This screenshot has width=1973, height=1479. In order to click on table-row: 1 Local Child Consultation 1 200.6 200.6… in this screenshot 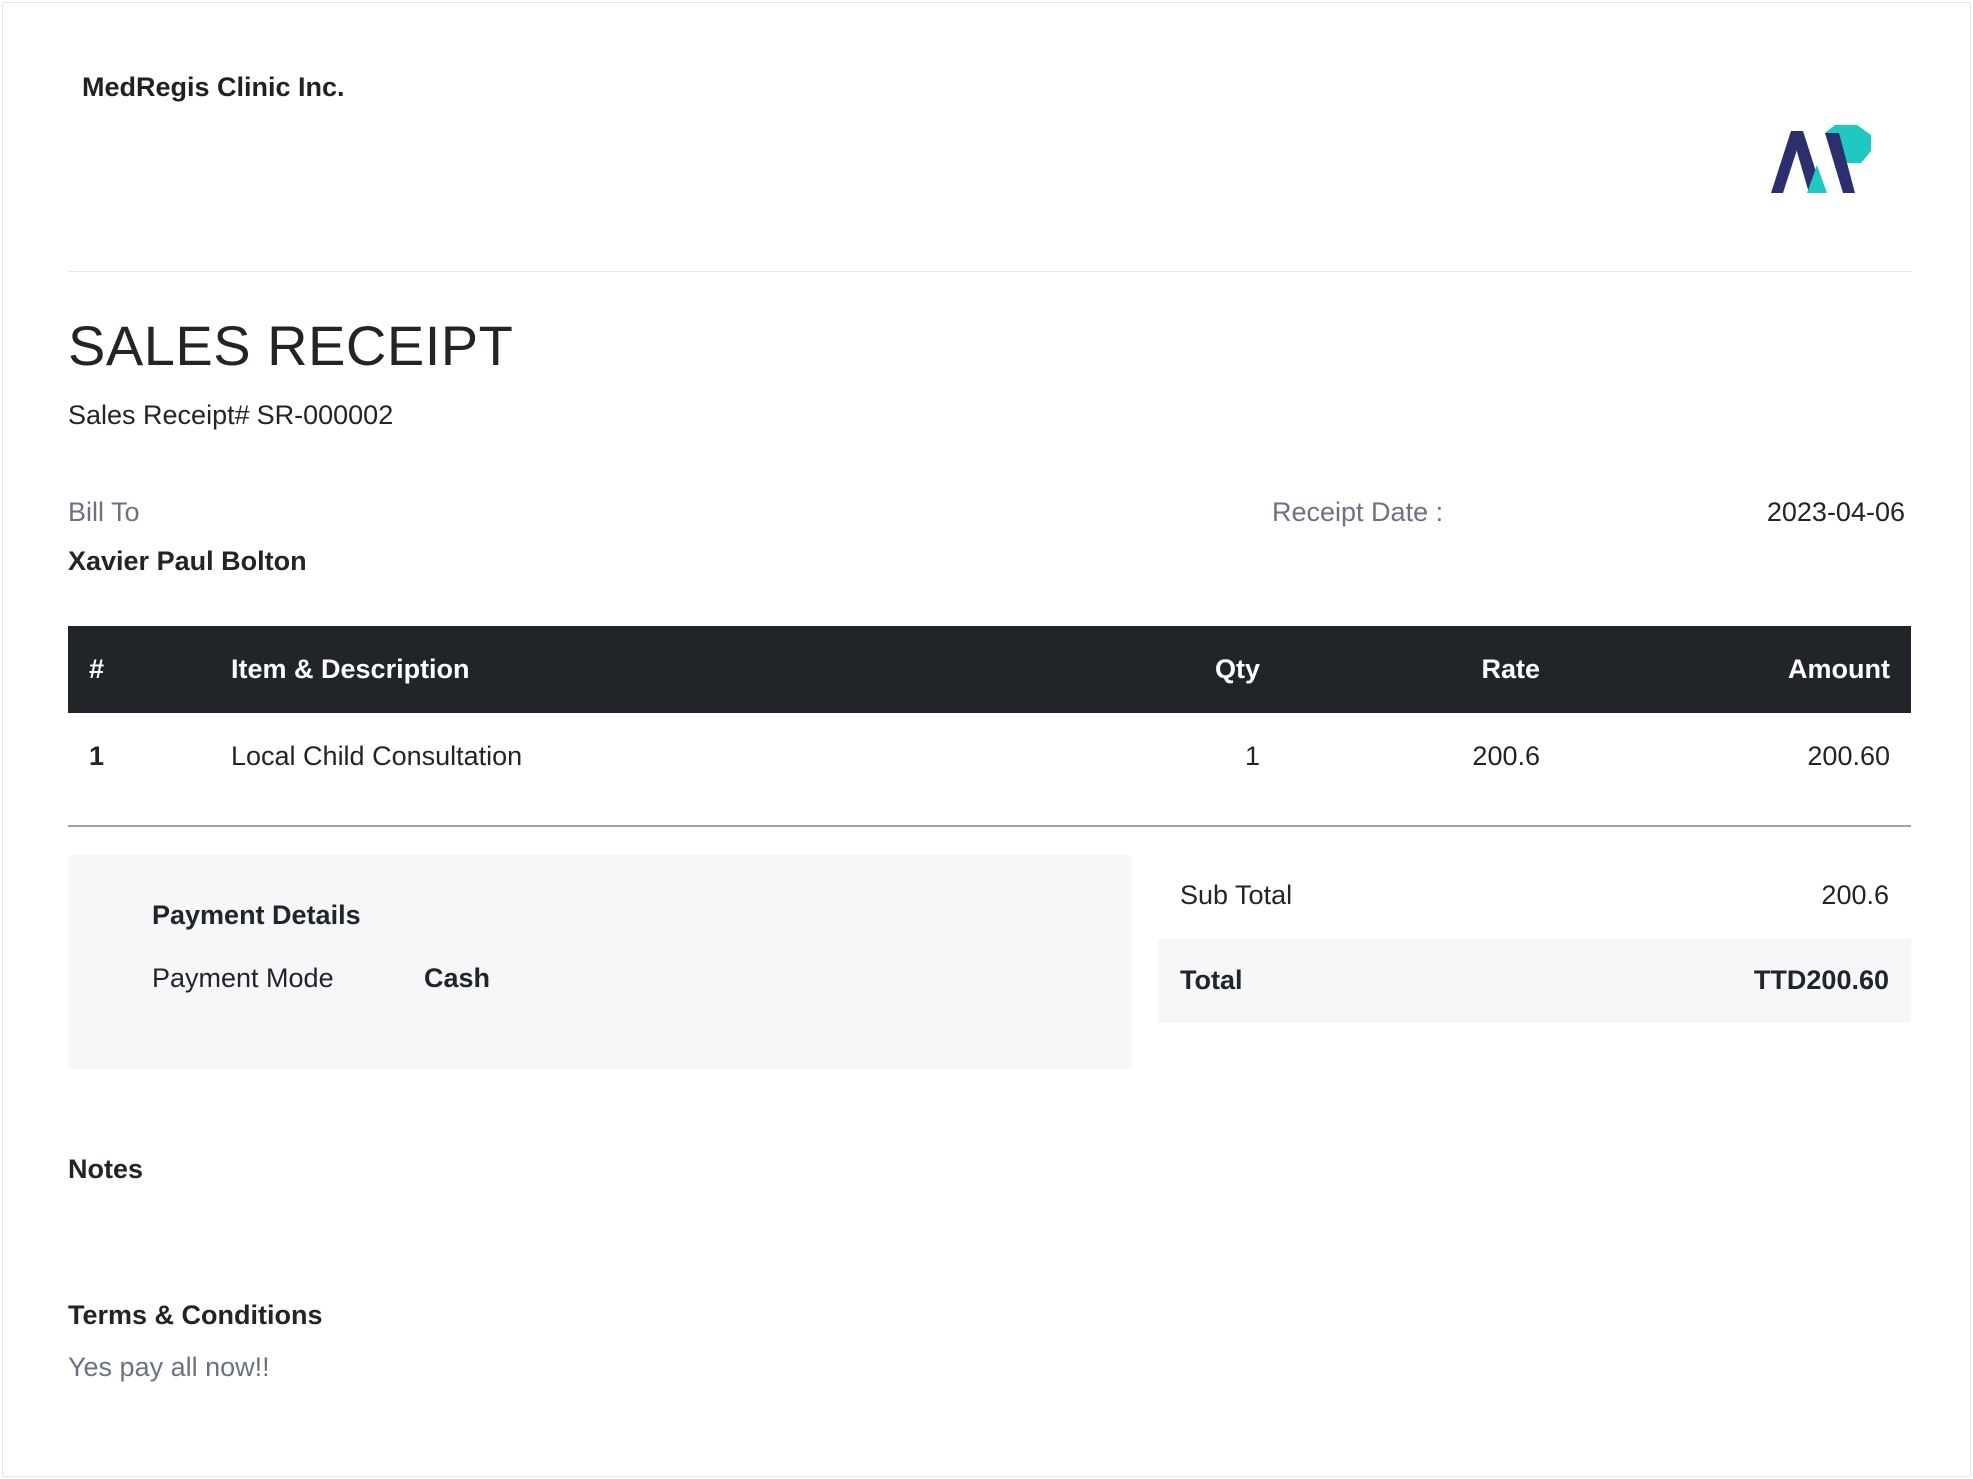, I will do `click(989, 756)`.